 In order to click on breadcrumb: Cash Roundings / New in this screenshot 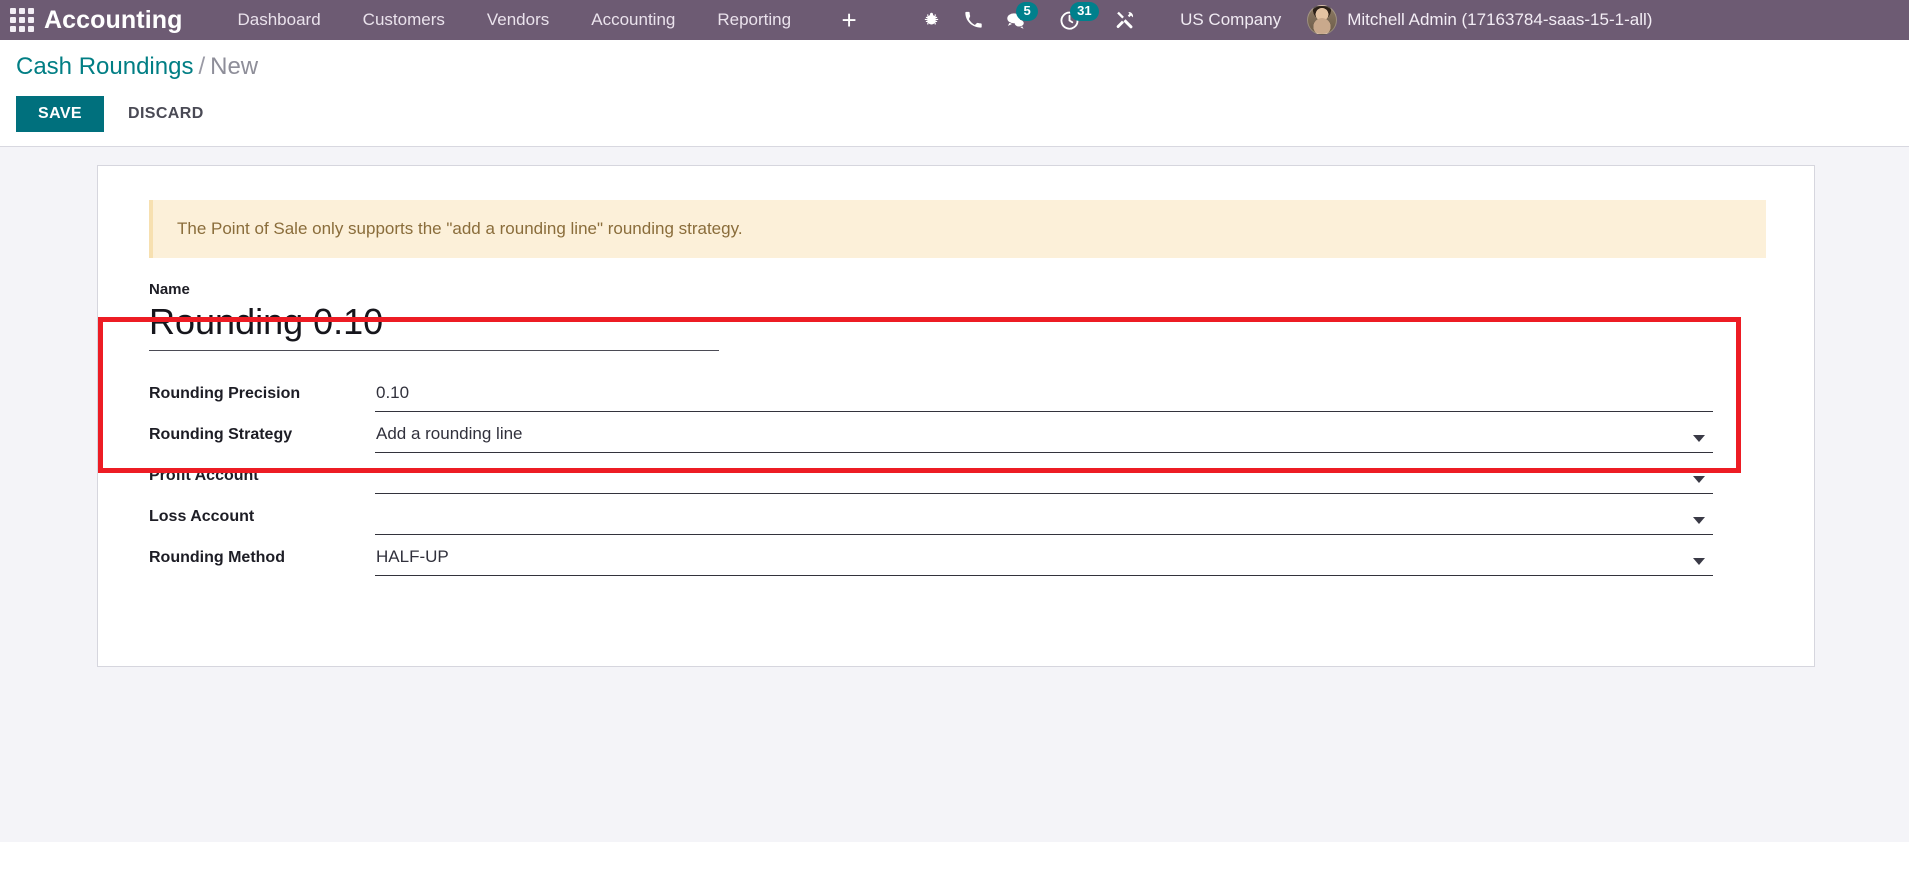, I will do `click(962, 67)`.